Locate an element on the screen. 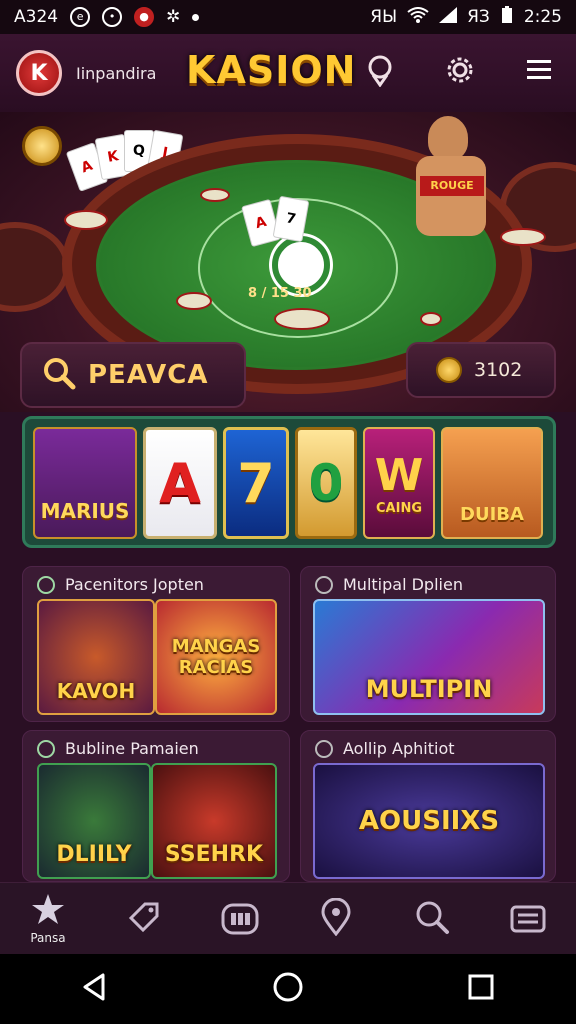 The width and height of the screenshot is (576, 1024). slot-machine-icon is located at coordinates (240, 919).